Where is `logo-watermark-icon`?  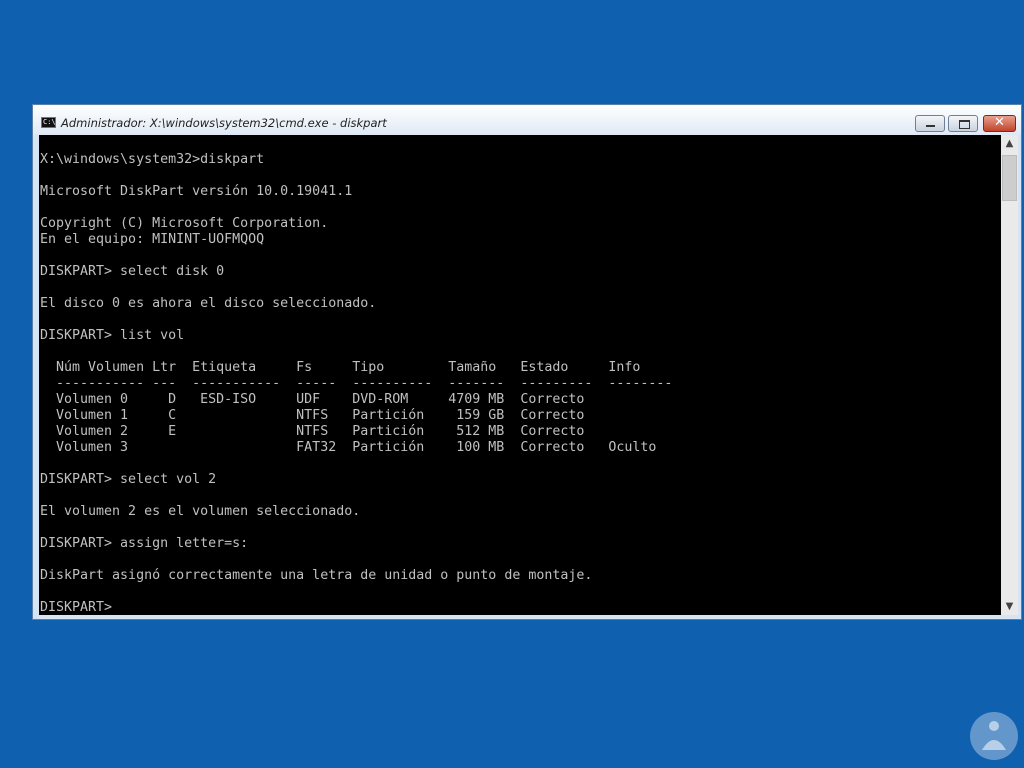
logo-watermark-icon is located at coordinates (994, 736).